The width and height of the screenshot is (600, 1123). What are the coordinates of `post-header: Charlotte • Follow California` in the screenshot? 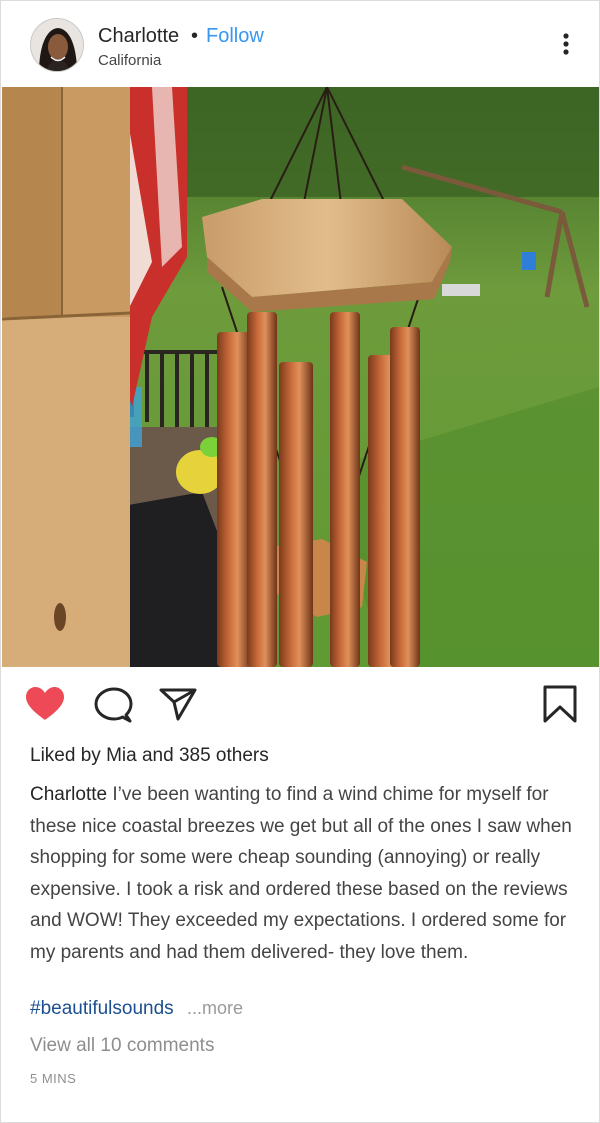 It's located at (300, 44).